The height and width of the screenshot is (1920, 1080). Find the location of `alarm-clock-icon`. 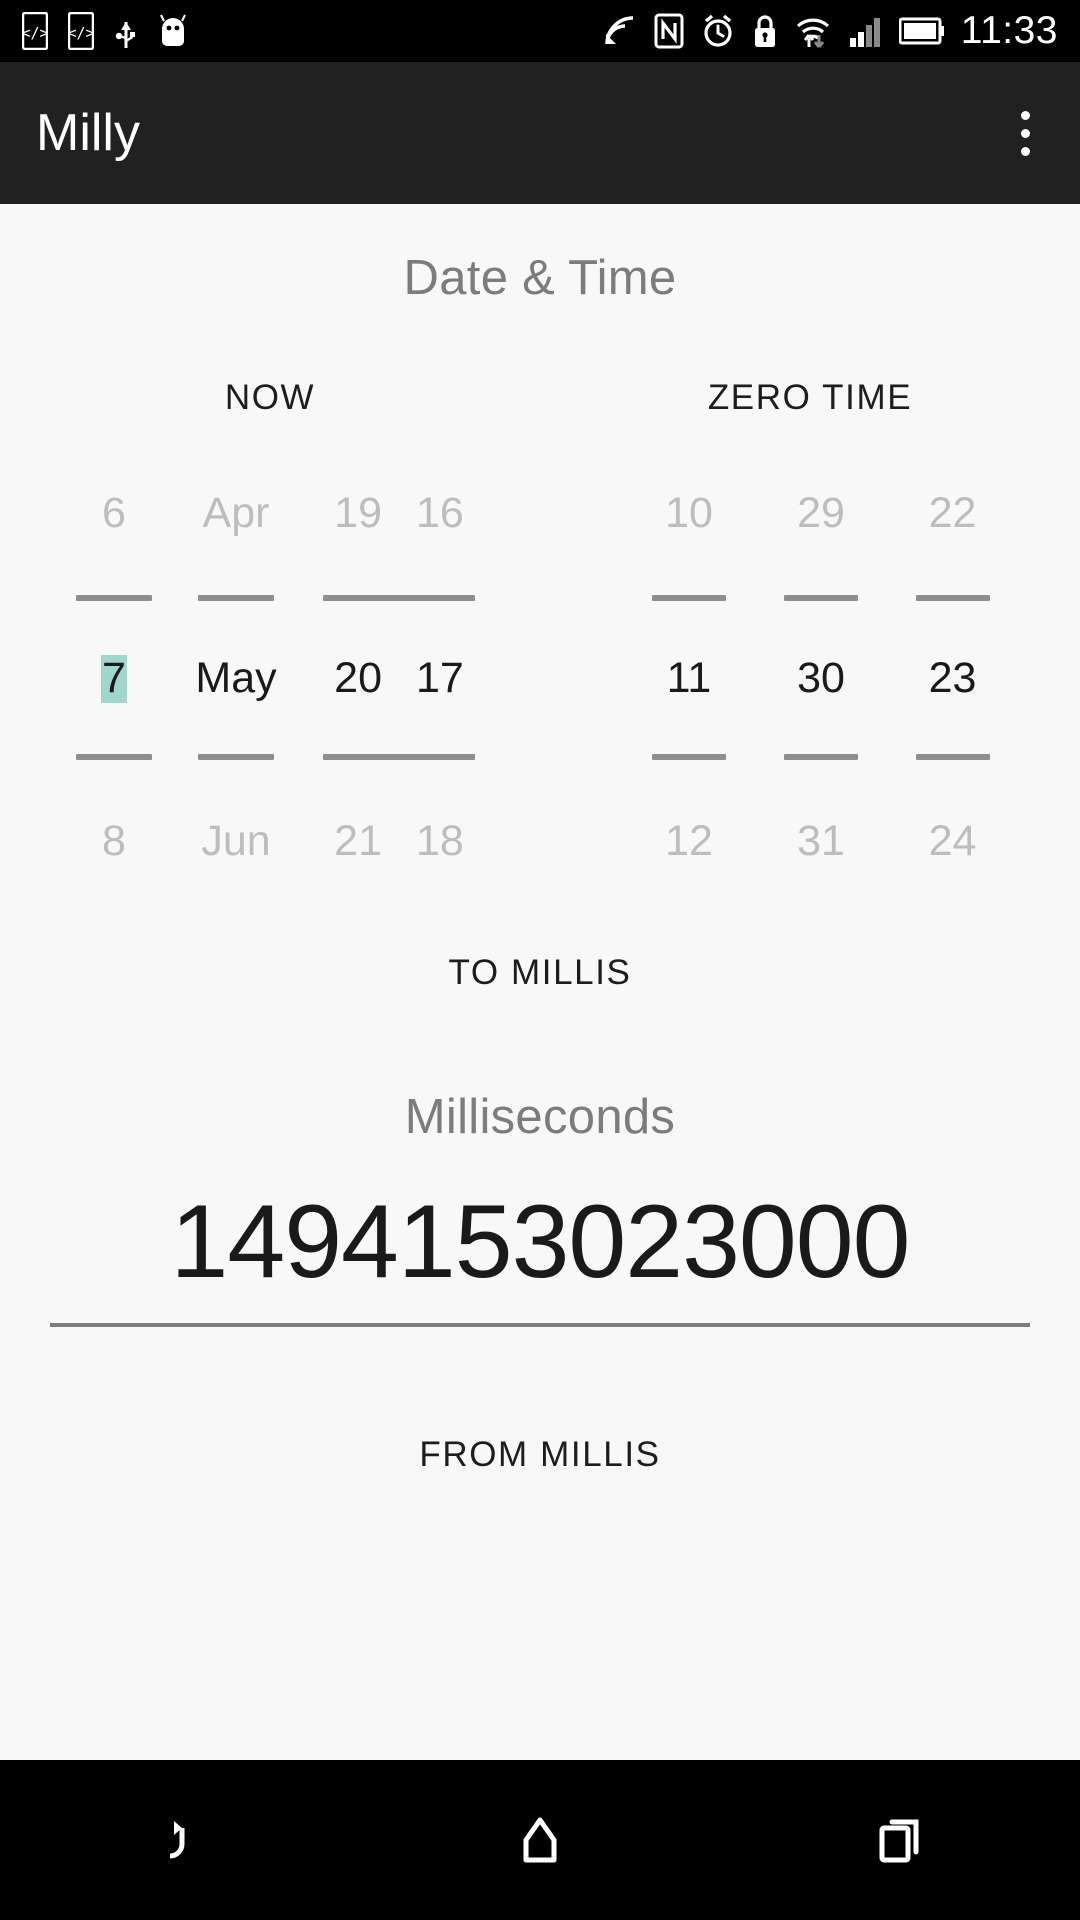

alarm-clock-icon is located at coordinates (718, 31).